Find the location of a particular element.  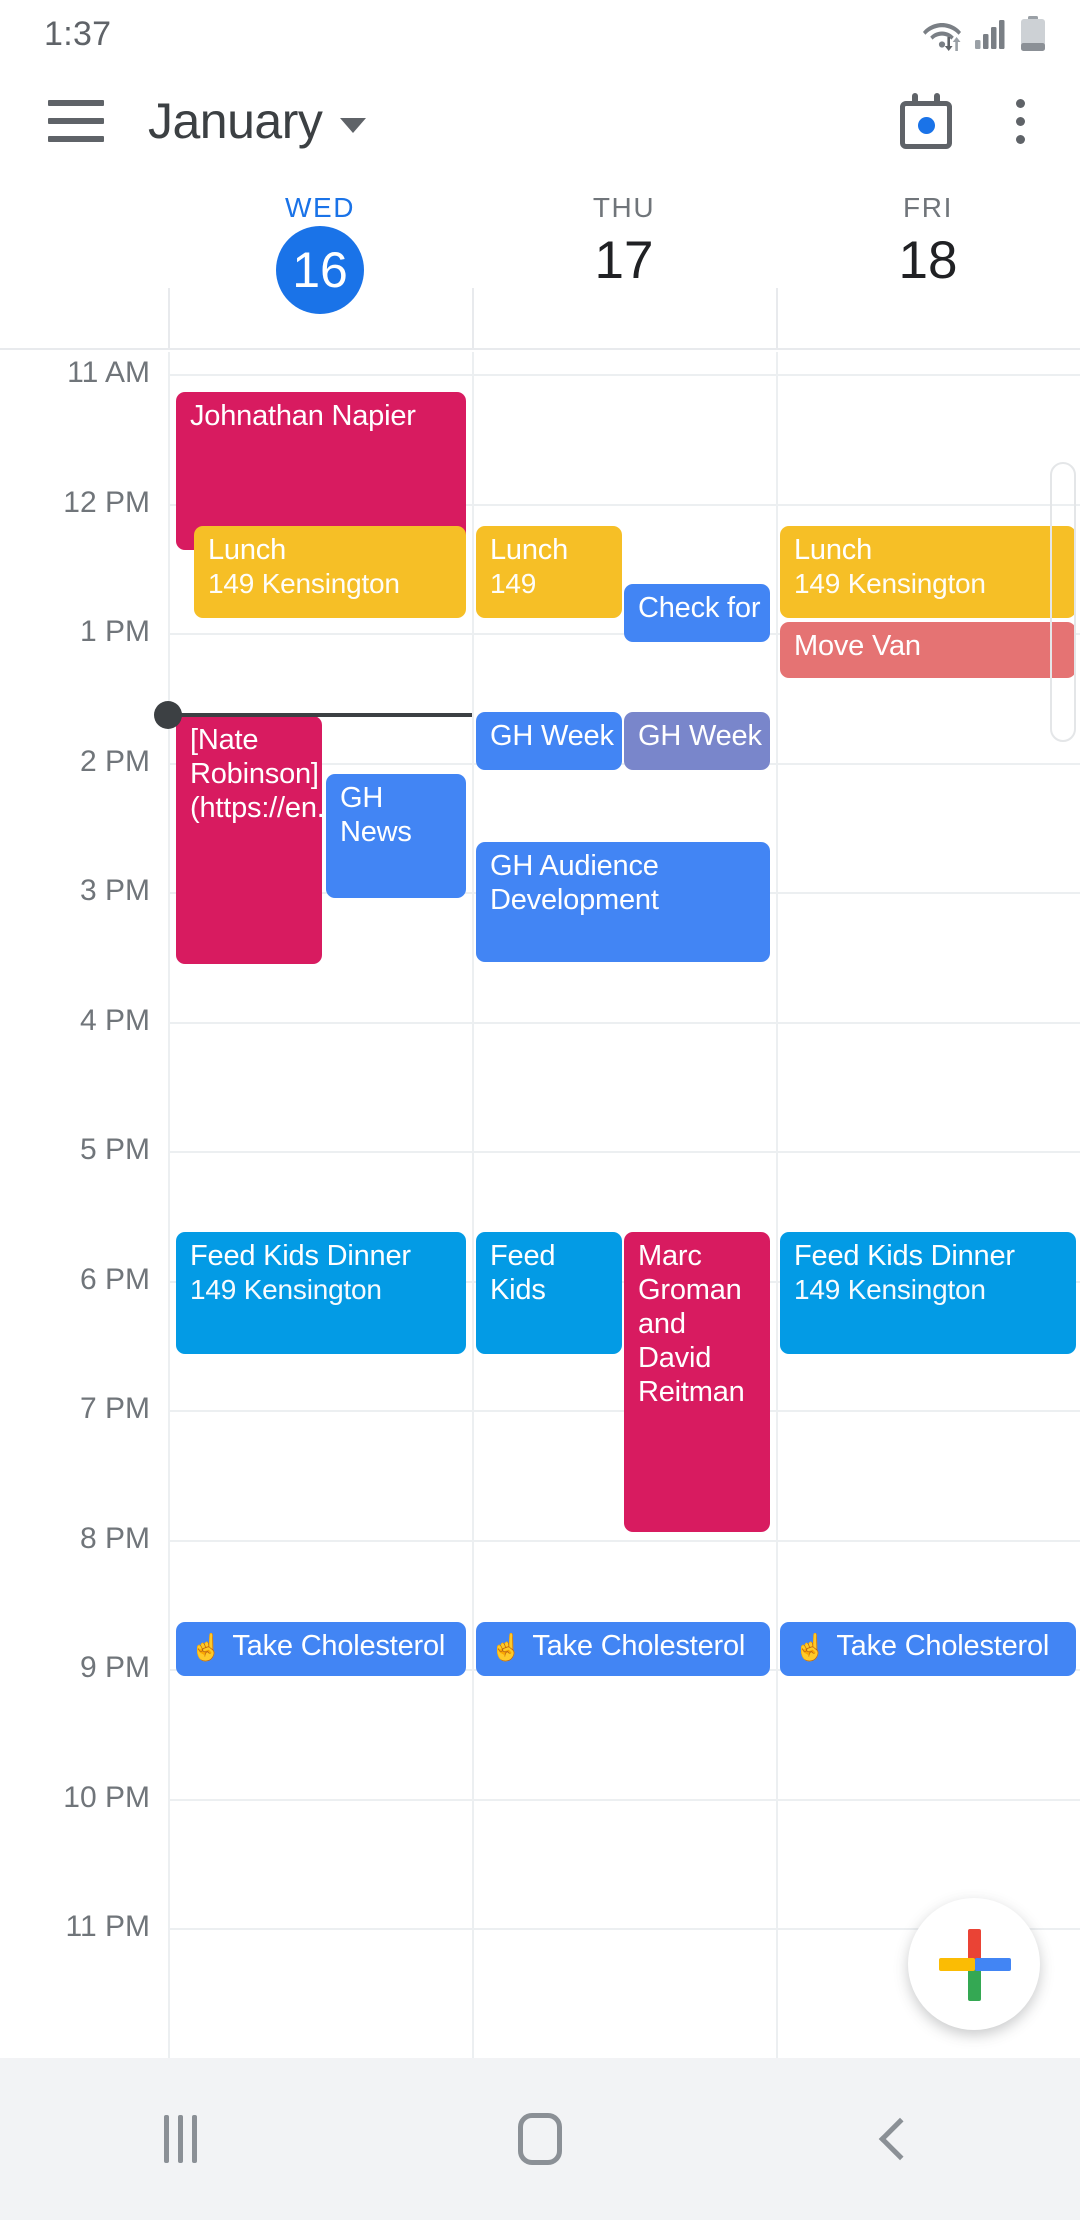

event-title: Marc Groman and David Reitman is located at coordinates (691, 1324).